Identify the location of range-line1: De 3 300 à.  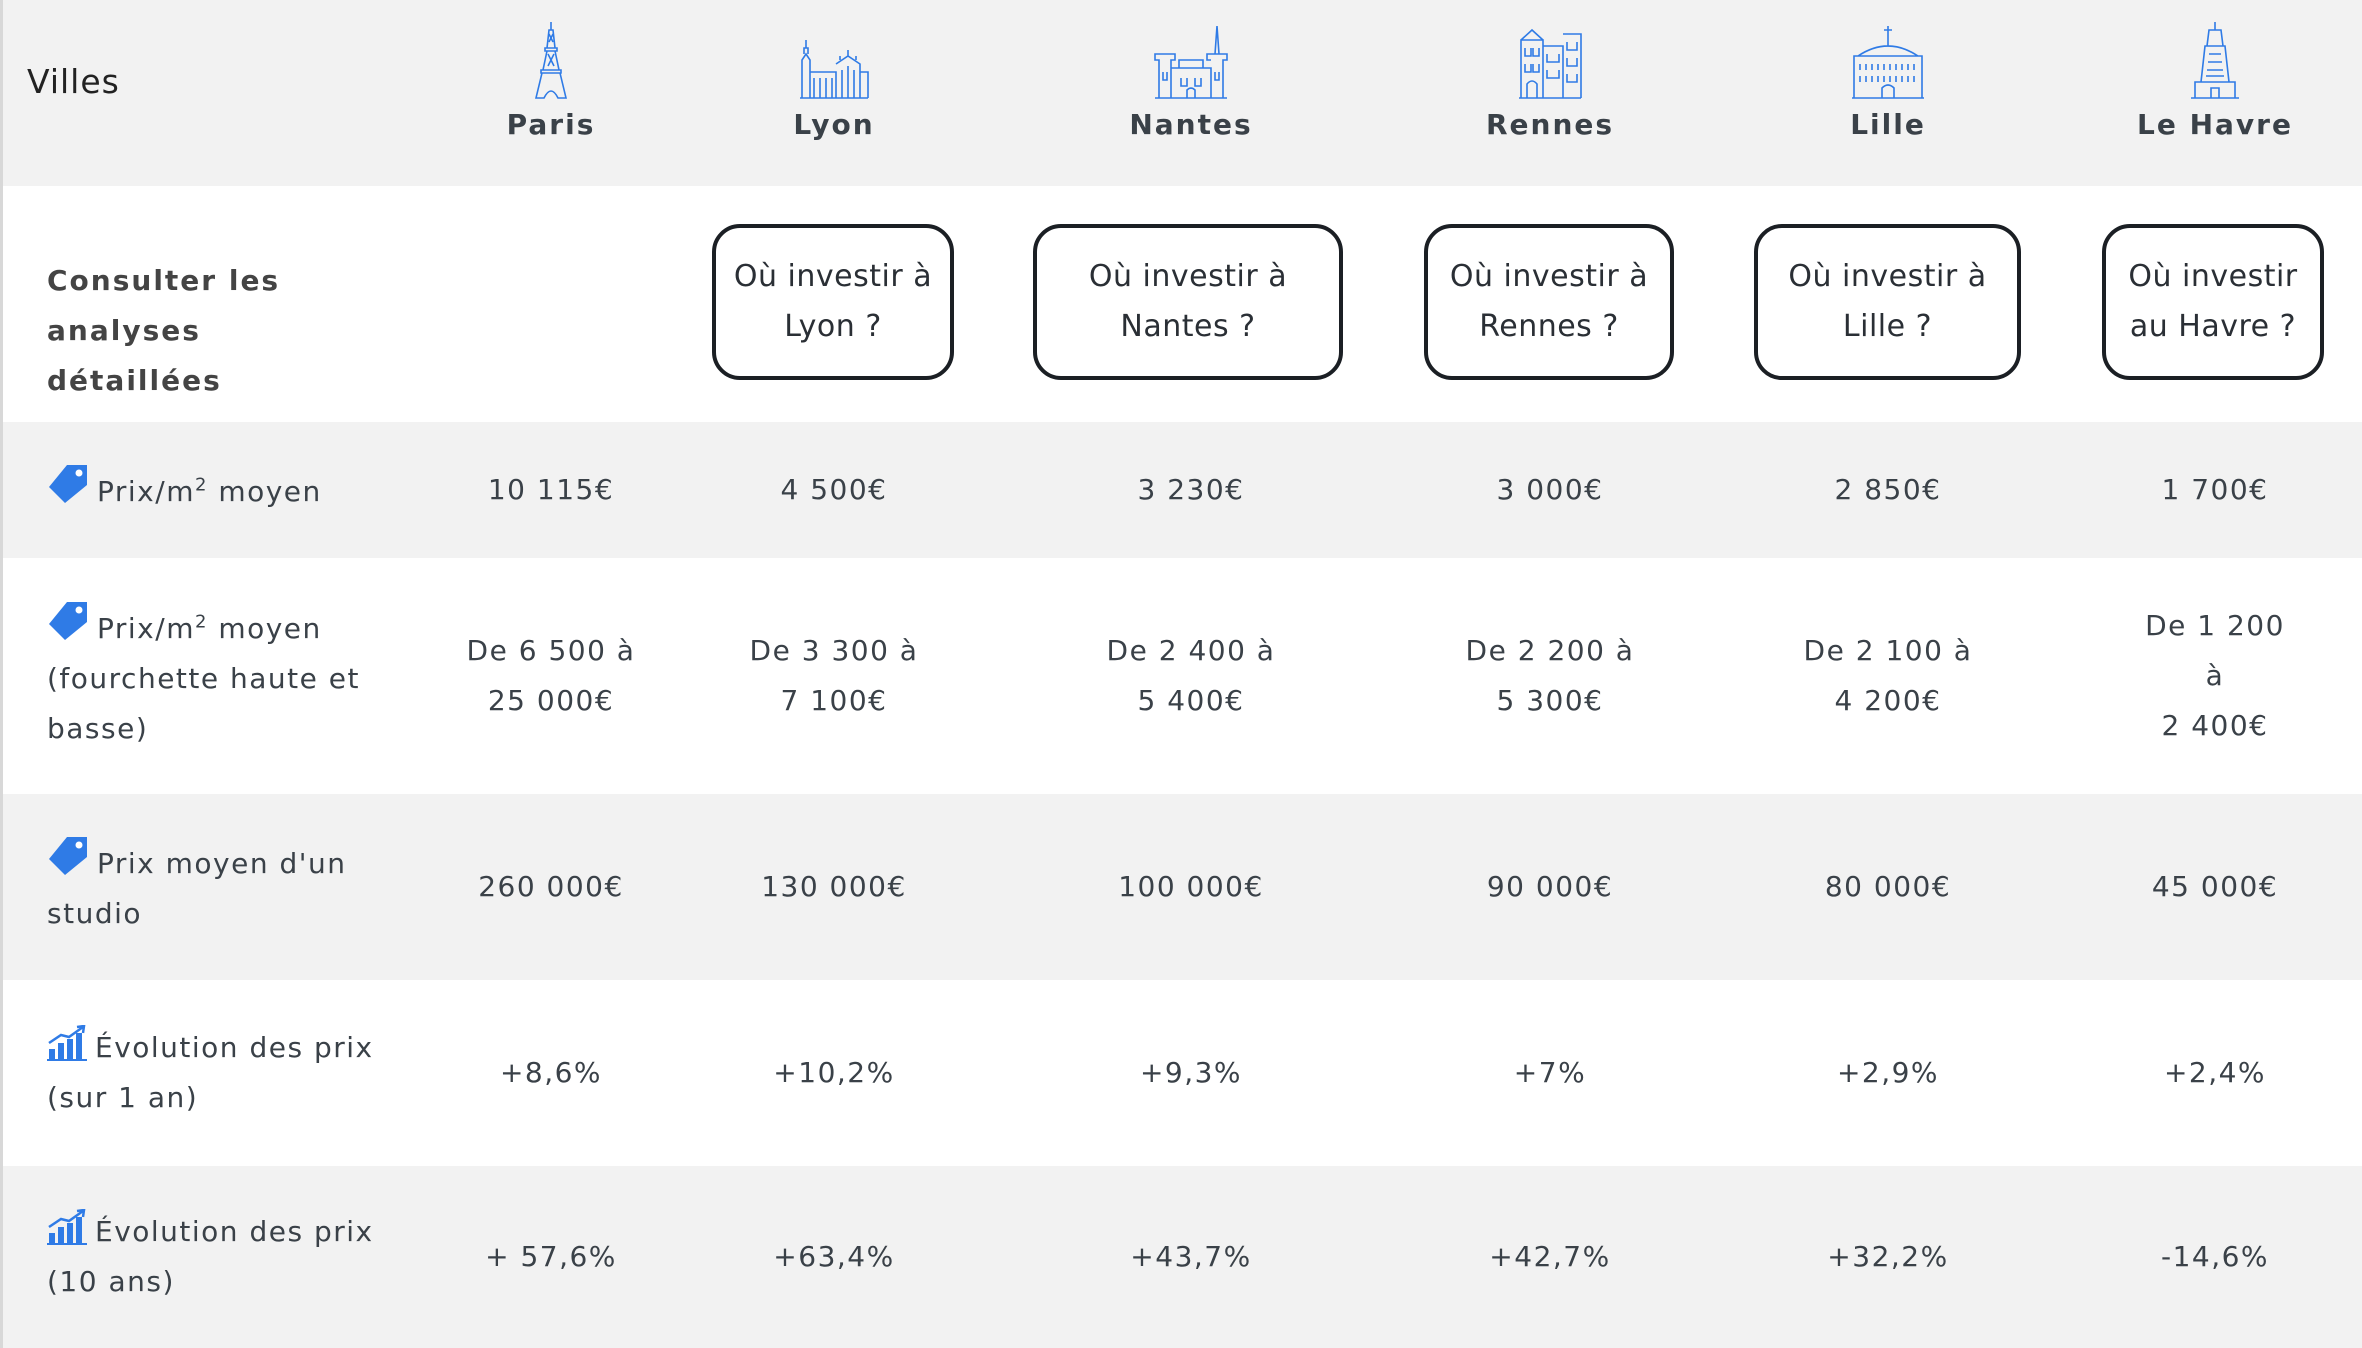
(834, 650).